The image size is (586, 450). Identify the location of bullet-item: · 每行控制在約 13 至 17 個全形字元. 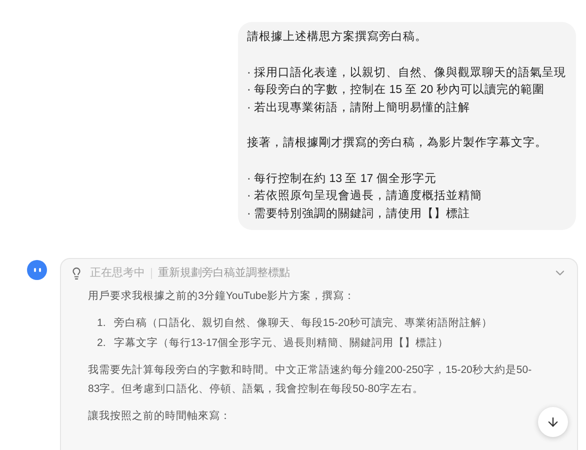
(342, 178).